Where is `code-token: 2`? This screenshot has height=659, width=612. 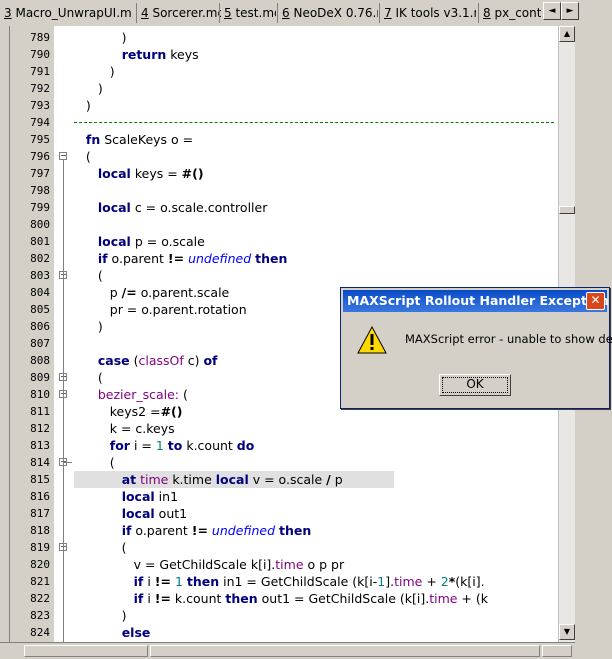 code-token: 2 is located at coordinates (444, 581).